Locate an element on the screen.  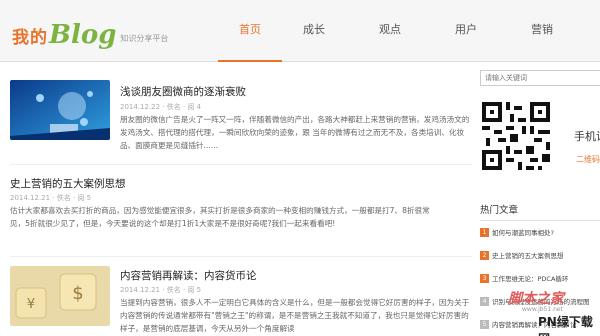
search-input is located at coordinates (540, 78).